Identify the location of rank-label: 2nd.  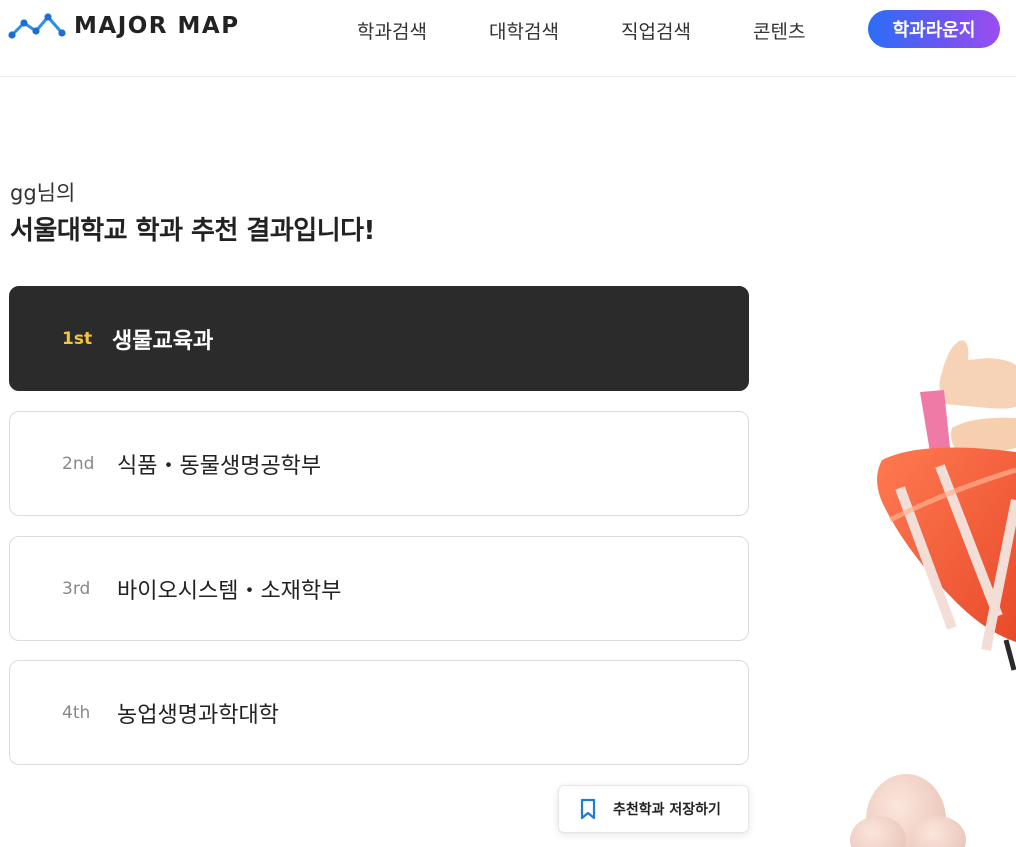
(78, 463).